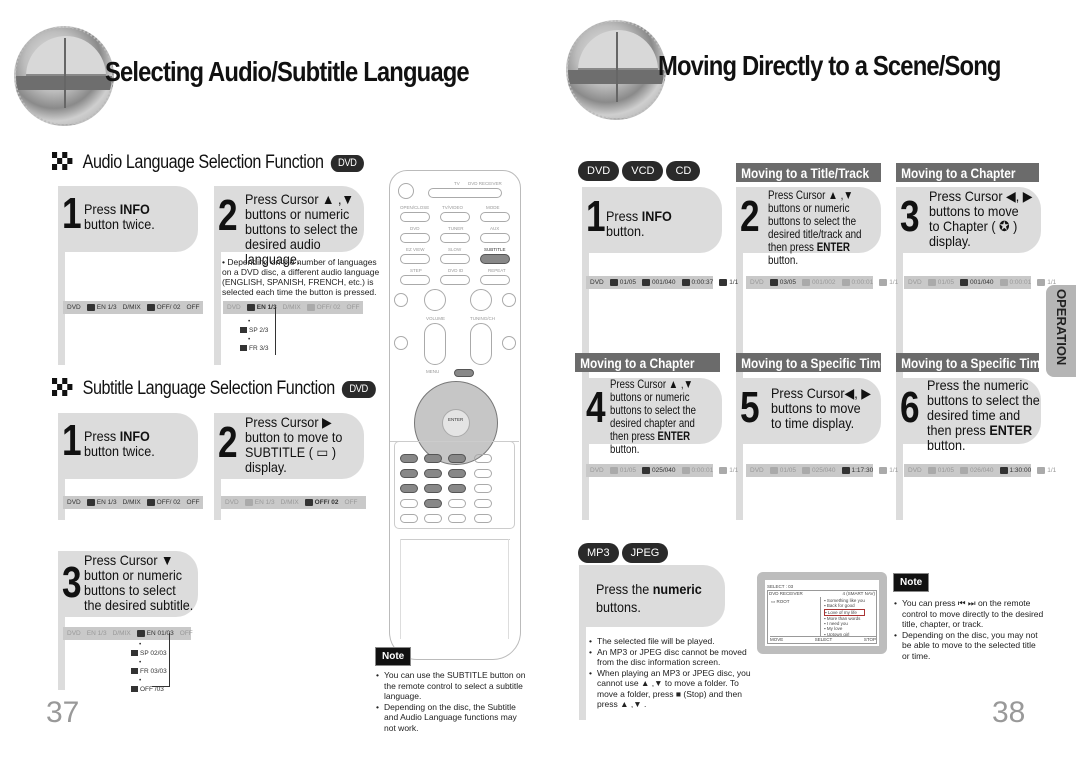 This screenshot has width=1080, height=763. What do you see at coordinates (808, 362) in the screenshot?
I see `heading-specific-time: Moving to a Specific Time` at bounding box center [808, 362].